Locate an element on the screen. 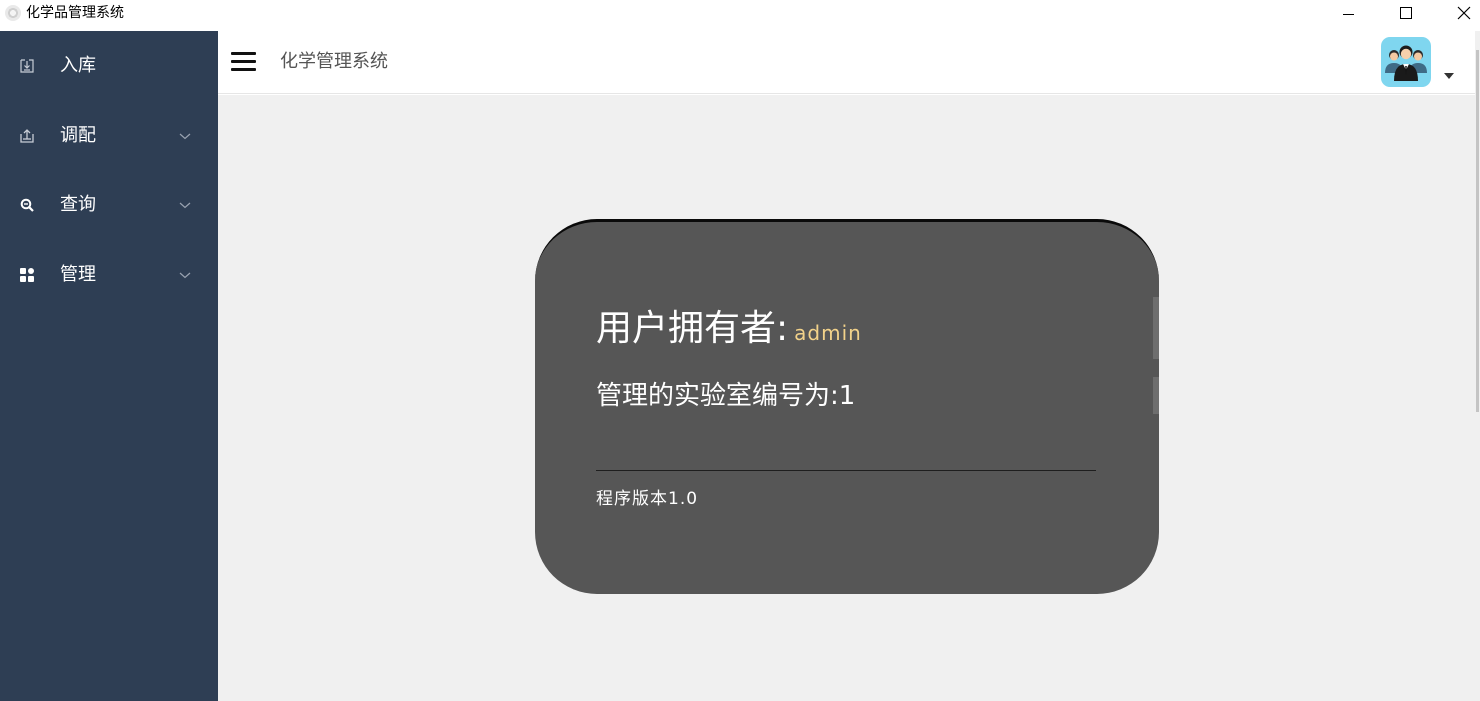 This screenshot has height=701, width=1480. sidebar-item-query: 查询 is located at coordinates (109, 205).